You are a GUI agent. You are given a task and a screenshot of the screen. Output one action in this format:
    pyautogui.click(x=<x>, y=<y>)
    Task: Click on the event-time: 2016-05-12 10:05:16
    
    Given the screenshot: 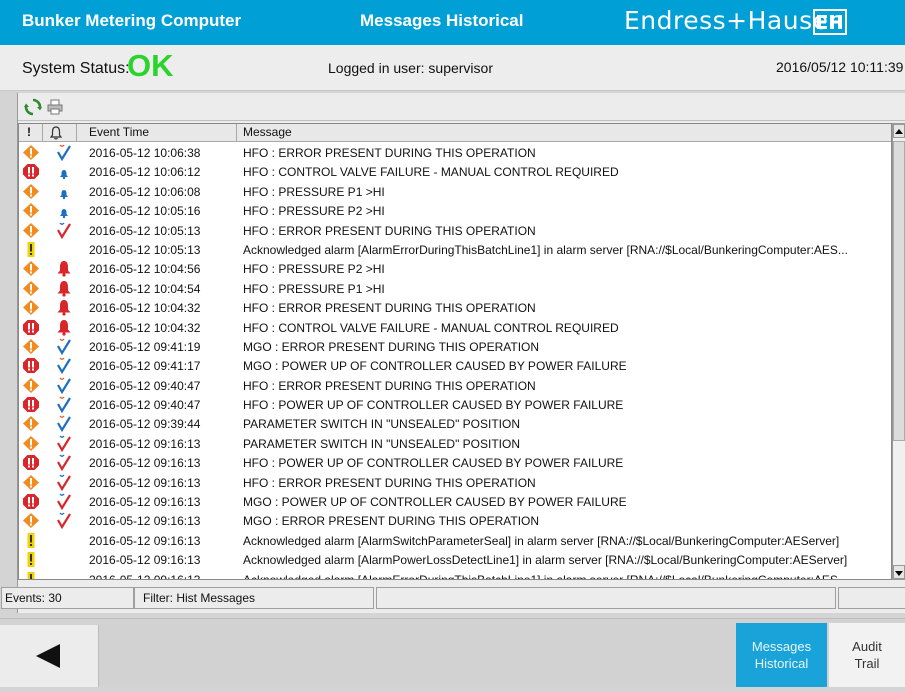 What is the action you would take?
    pyautogui.click(x=145, y=211)
    